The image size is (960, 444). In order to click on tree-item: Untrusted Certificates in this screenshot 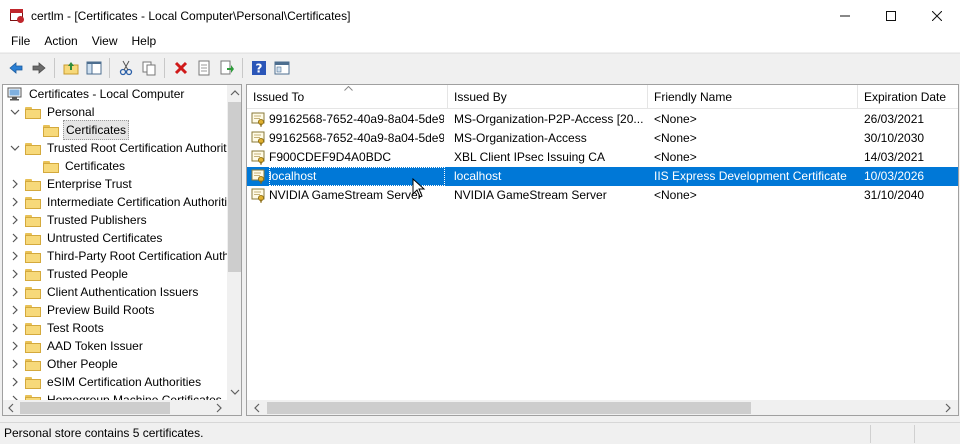, I will do `click(86, 238)`.